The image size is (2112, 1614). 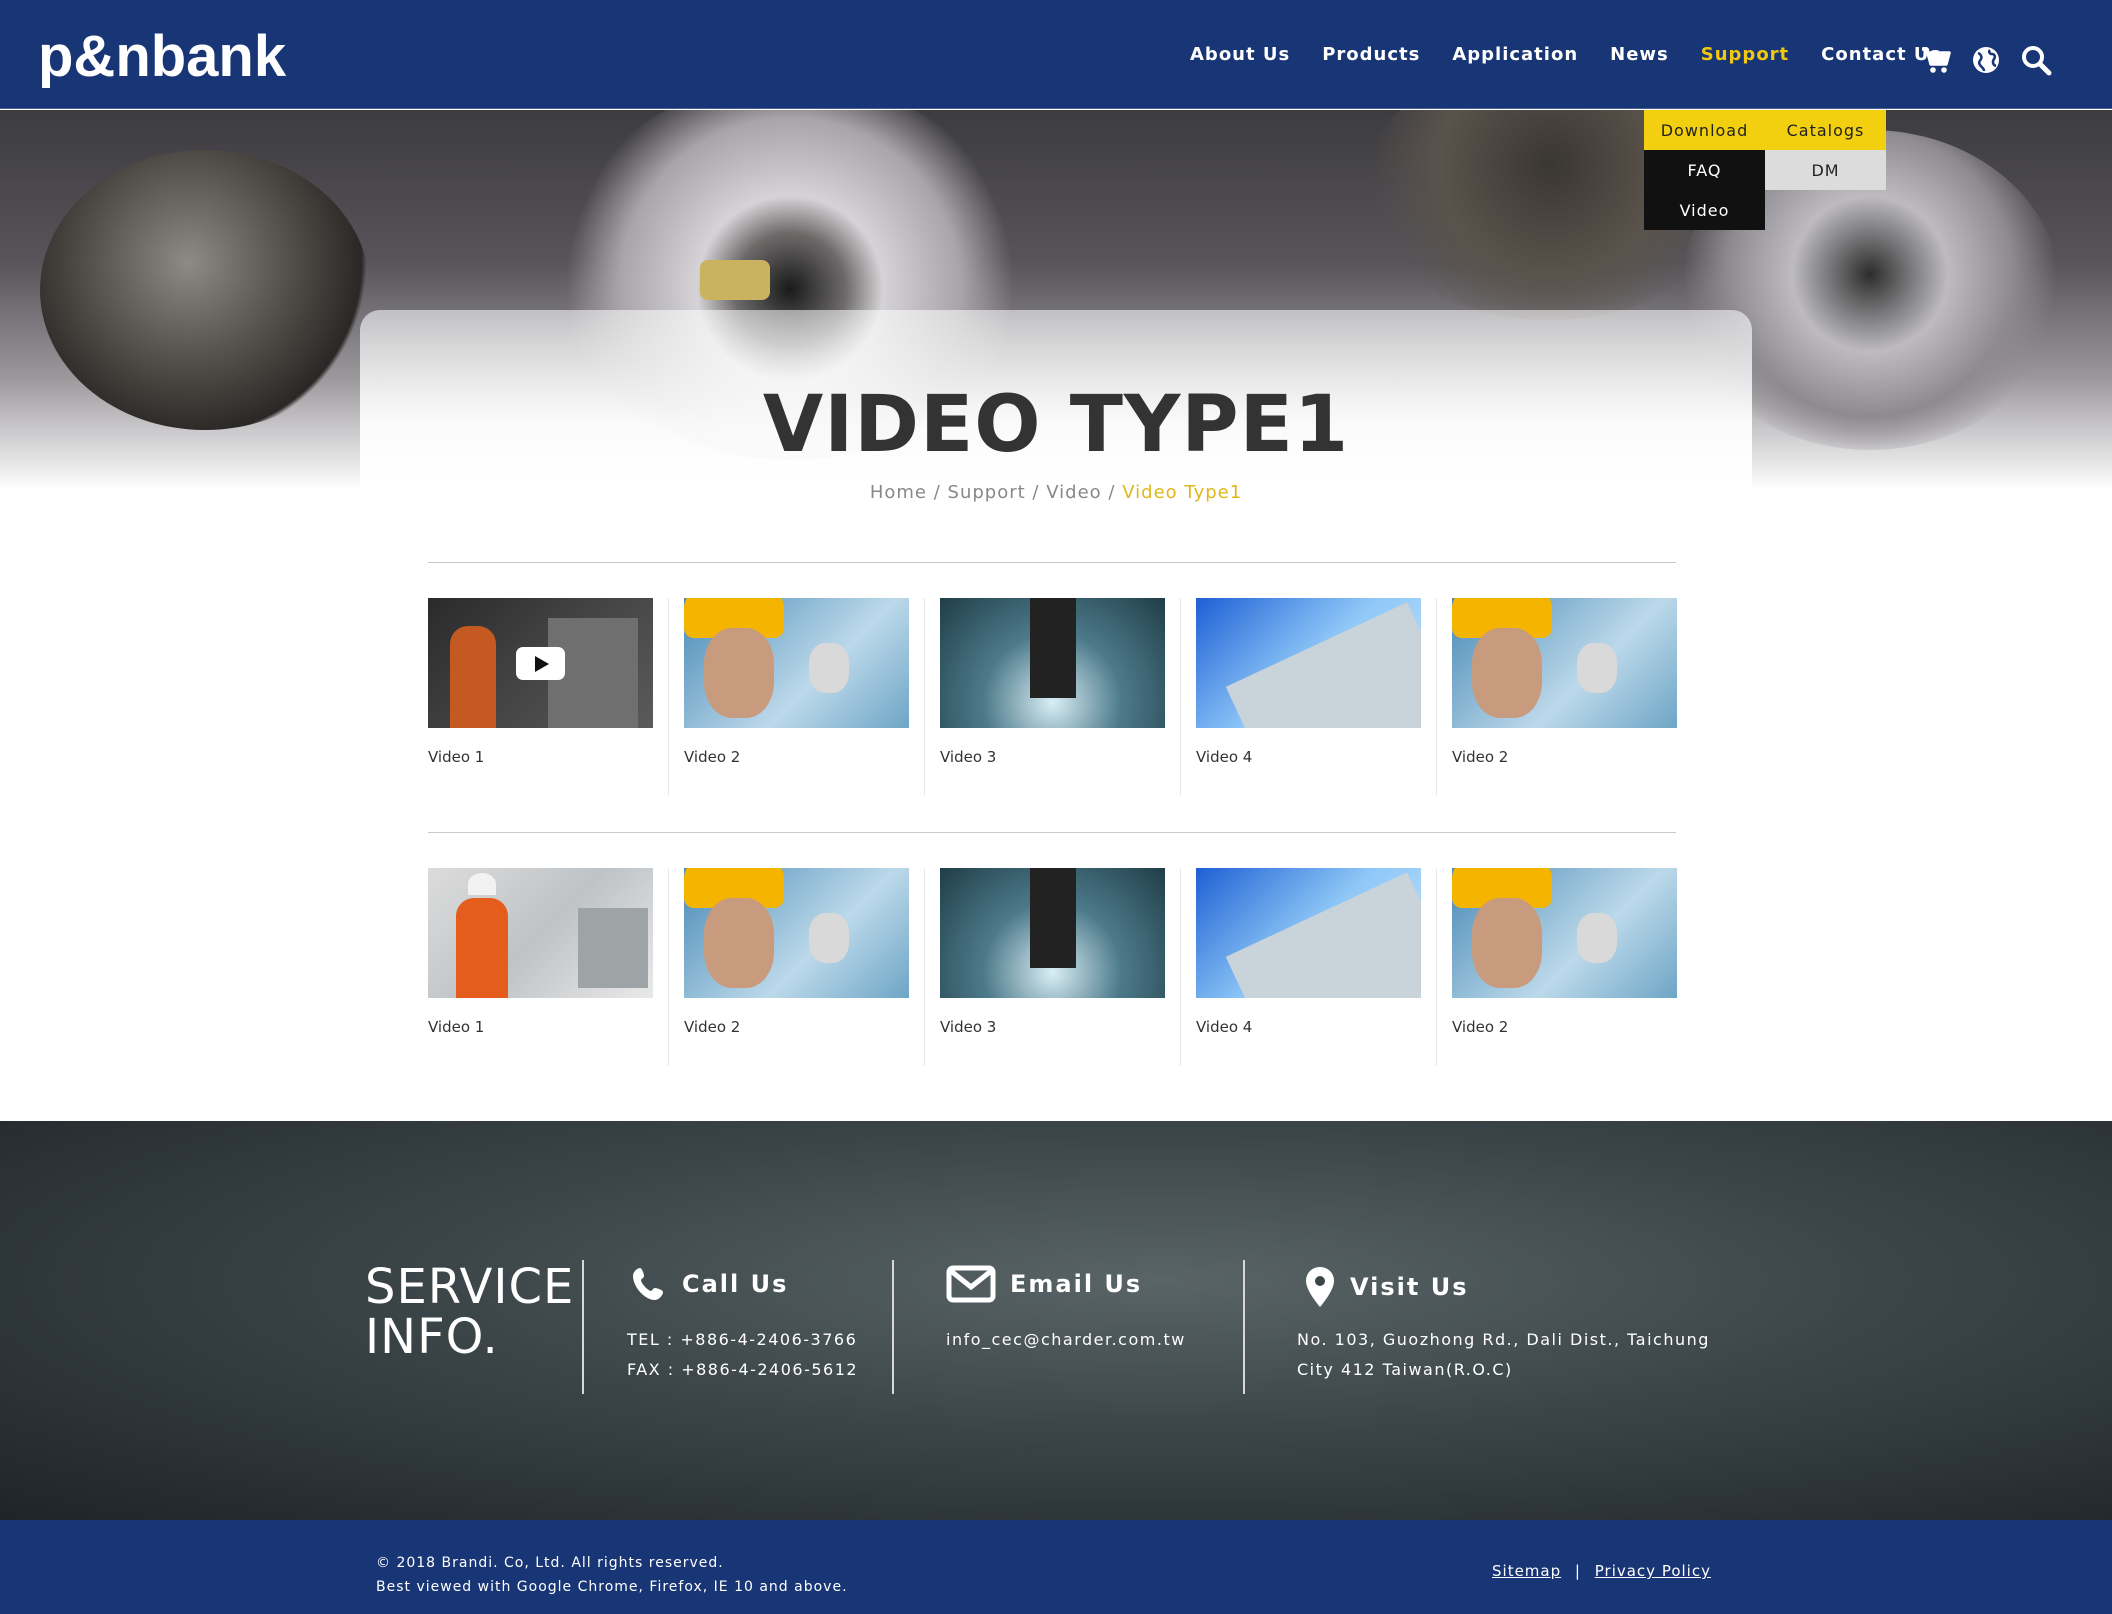 What do you see at coordinates (1056, 425) in the screenshot?
I see `page-title: VIDEO TYPE1` at bounding box center [1056, 425].